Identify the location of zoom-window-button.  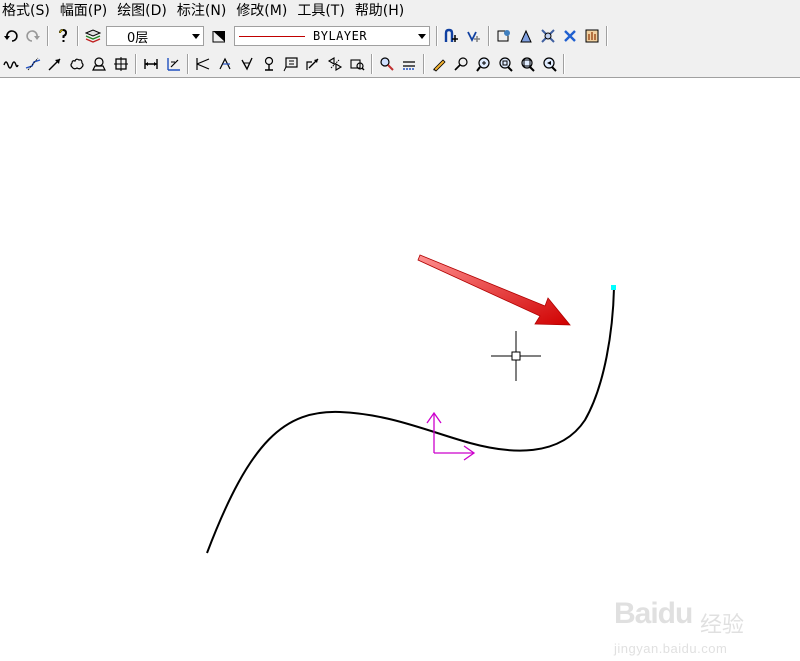
(505, 64).